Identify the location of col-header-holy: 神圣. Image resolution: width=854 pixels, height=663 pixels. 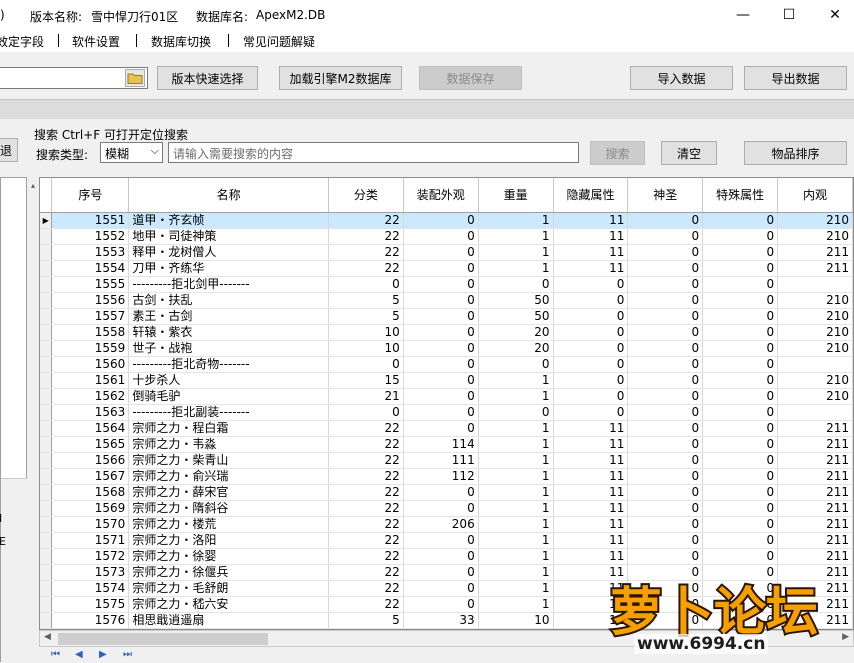
(665, 195).